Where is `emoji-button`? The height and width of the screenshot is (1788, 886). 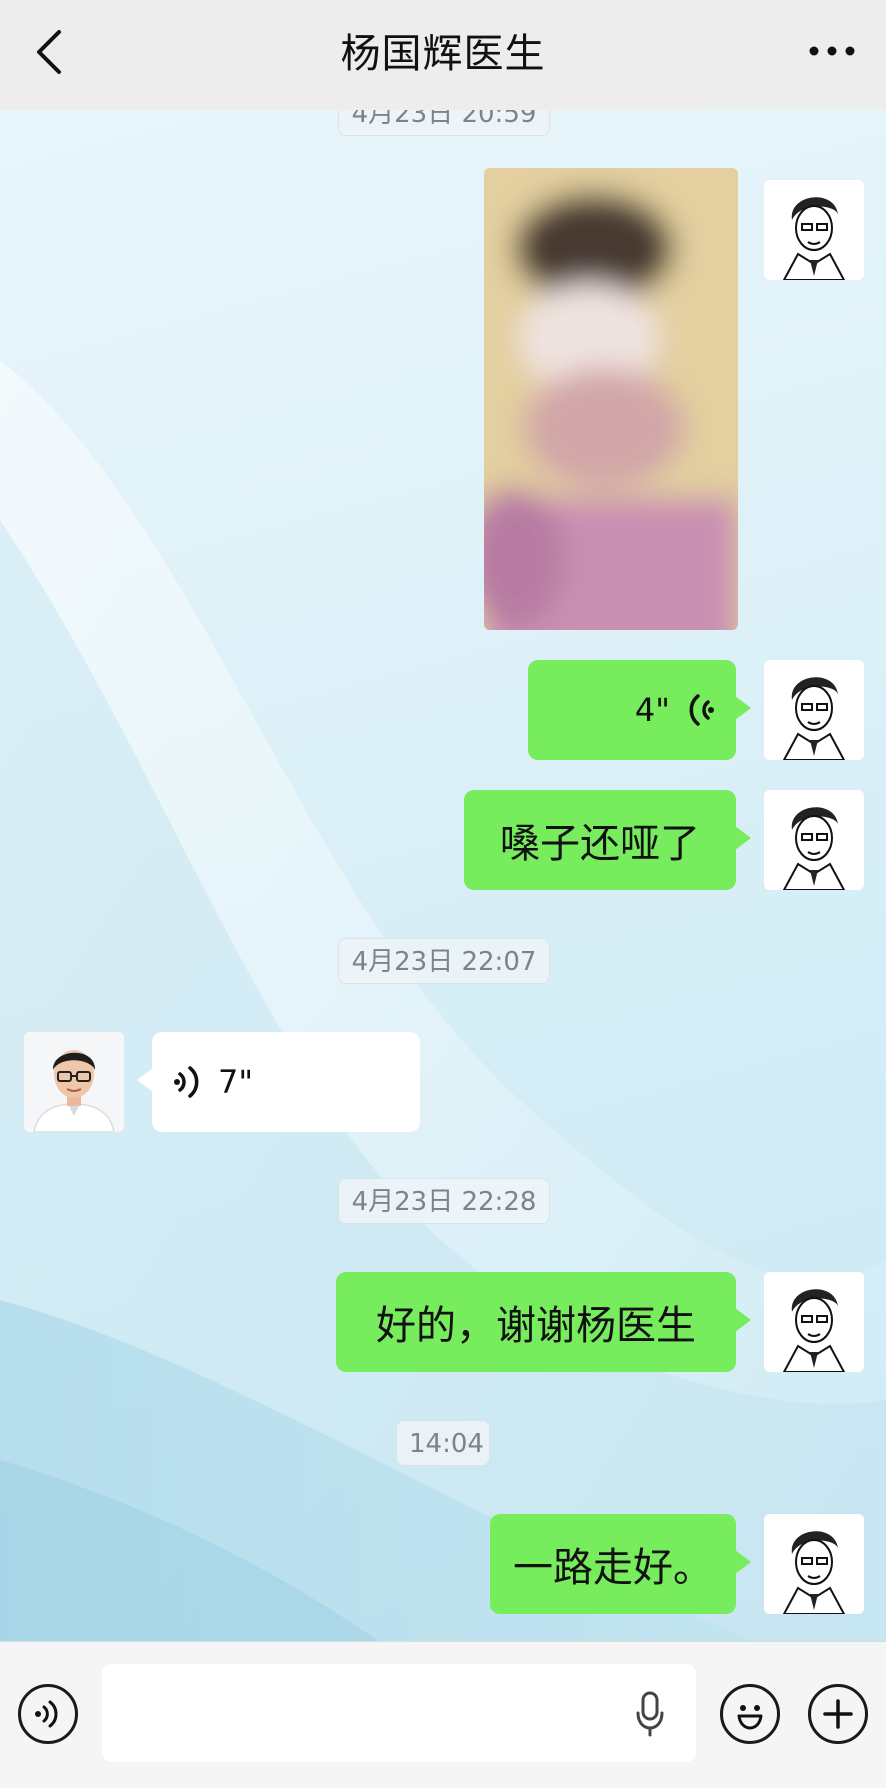 emoji-button is located at coordinates (750, 1714).